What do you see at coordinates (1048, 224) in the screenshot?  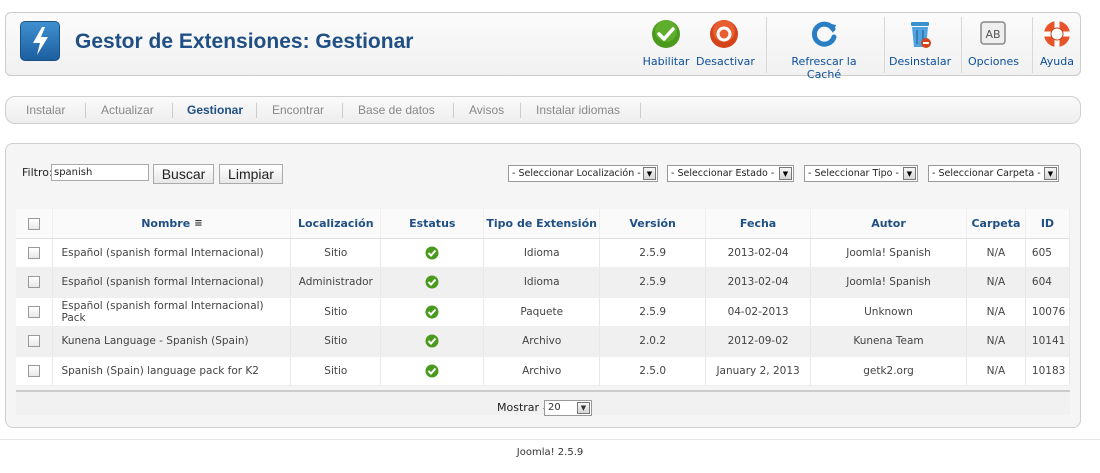 I see `column-id: ID` at bounding box center [1048, 224].